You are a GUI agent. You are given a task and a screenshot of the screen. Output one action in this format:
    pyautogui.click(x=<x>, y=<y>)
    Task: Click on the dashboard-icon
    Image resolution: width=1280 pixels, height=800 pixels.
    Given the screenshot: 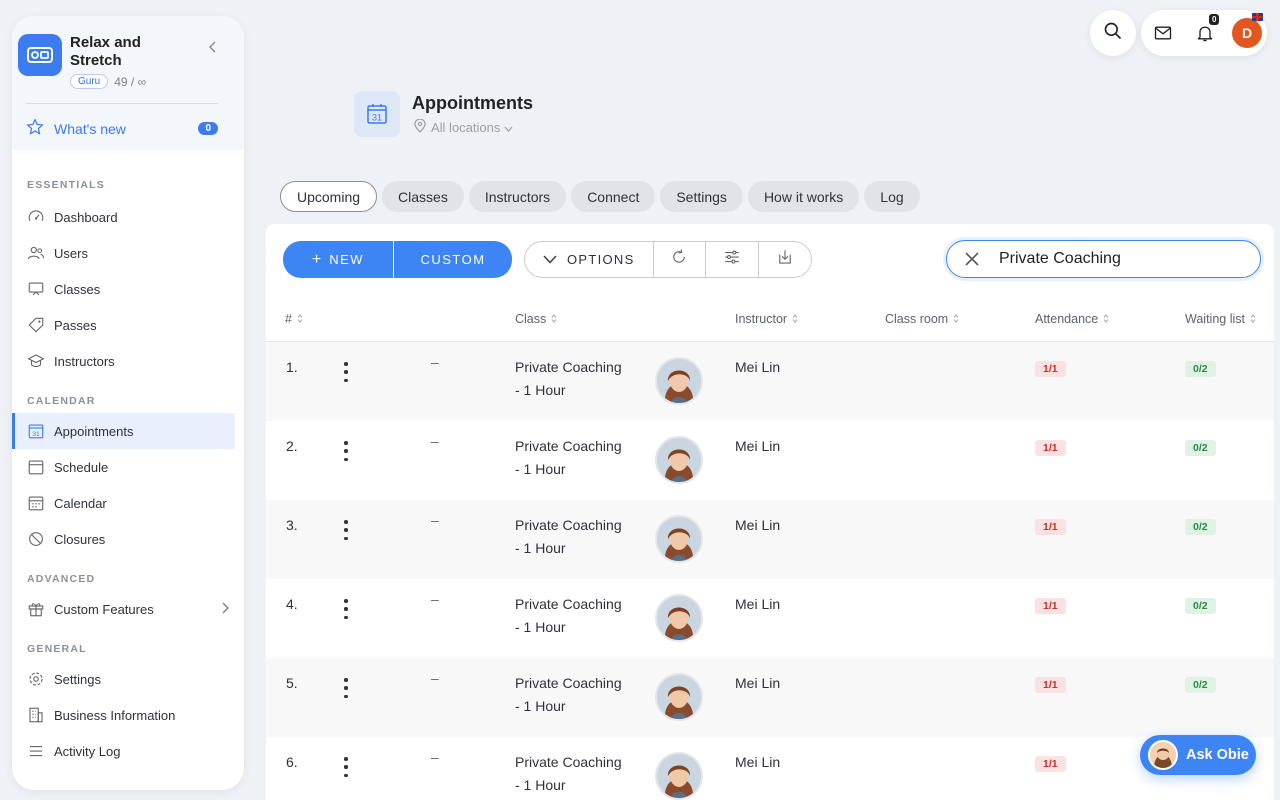 What is the action you would take?
    pyautogui.click(x=36, y=217)
    